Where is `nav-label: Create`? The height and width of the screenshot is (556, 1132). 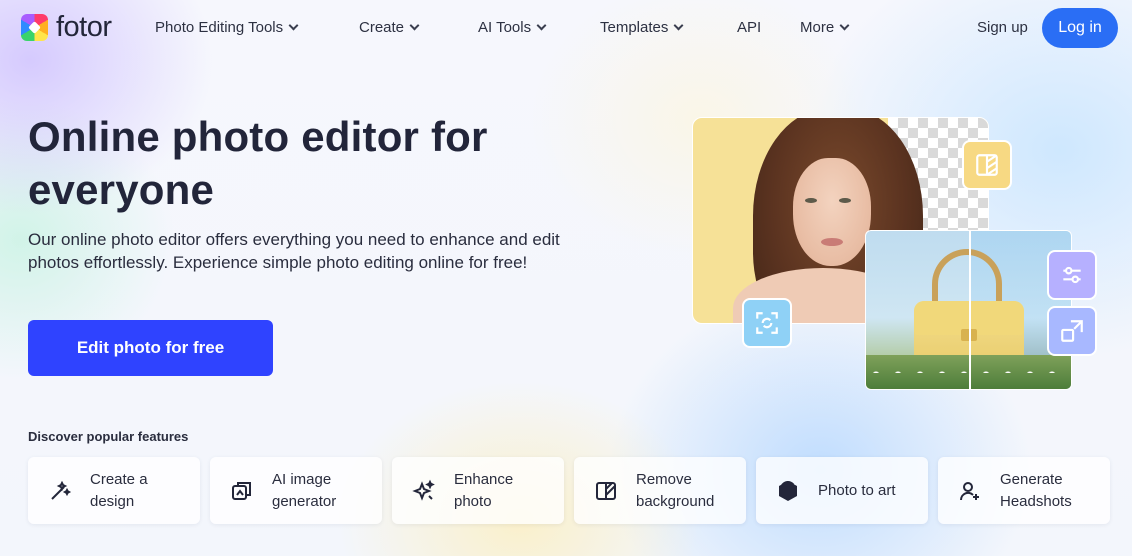 nav-label: Create is located at coordinates (382, 27).